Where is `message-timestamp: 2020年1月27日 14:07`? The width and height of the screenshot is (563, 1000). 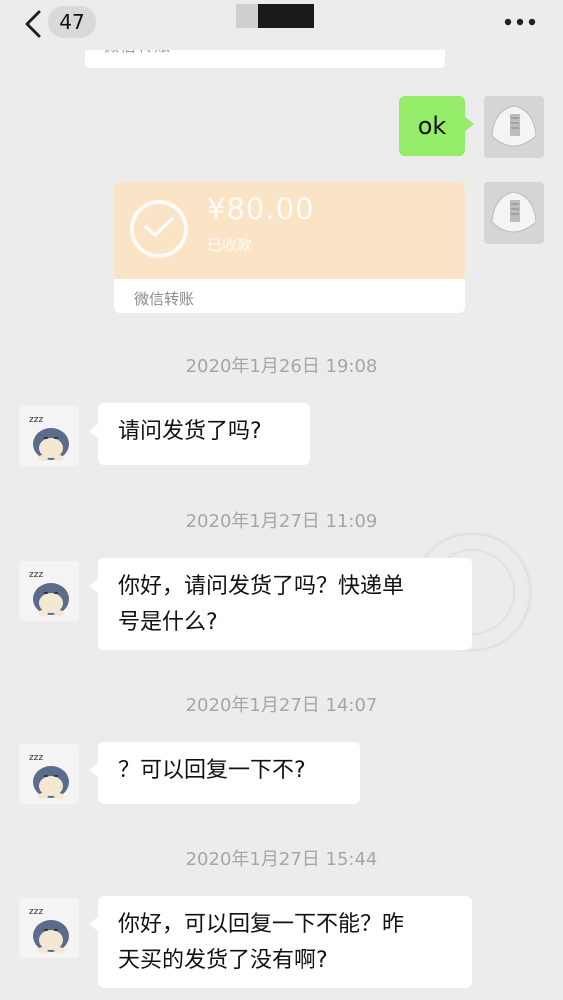
message-timestamp: 2020年1月27日 14:07 is located at coordinates (281, 705).